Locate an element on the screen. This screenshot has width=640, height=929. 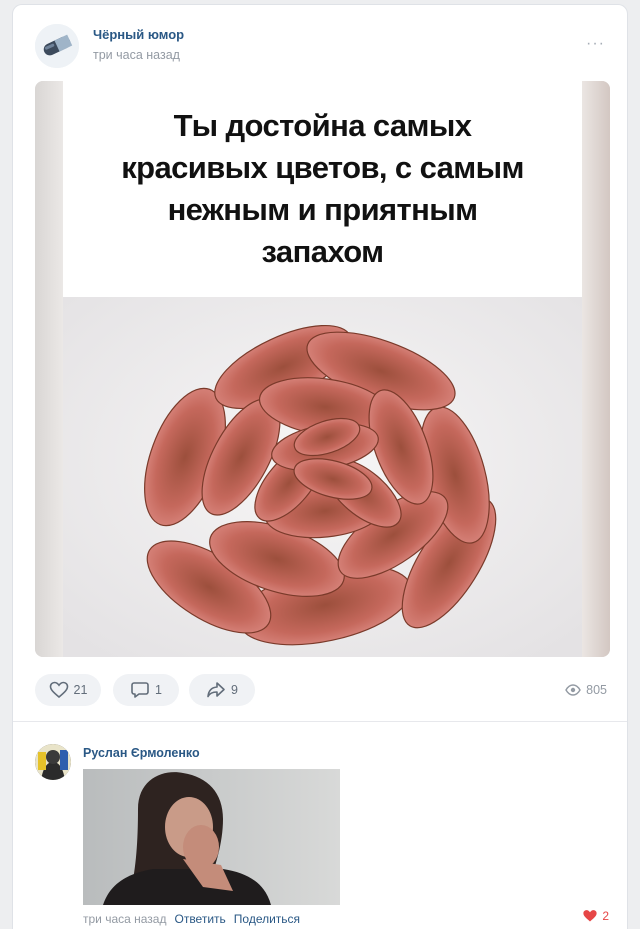
reply-link: Ответить is located at coordinates (199, 919).